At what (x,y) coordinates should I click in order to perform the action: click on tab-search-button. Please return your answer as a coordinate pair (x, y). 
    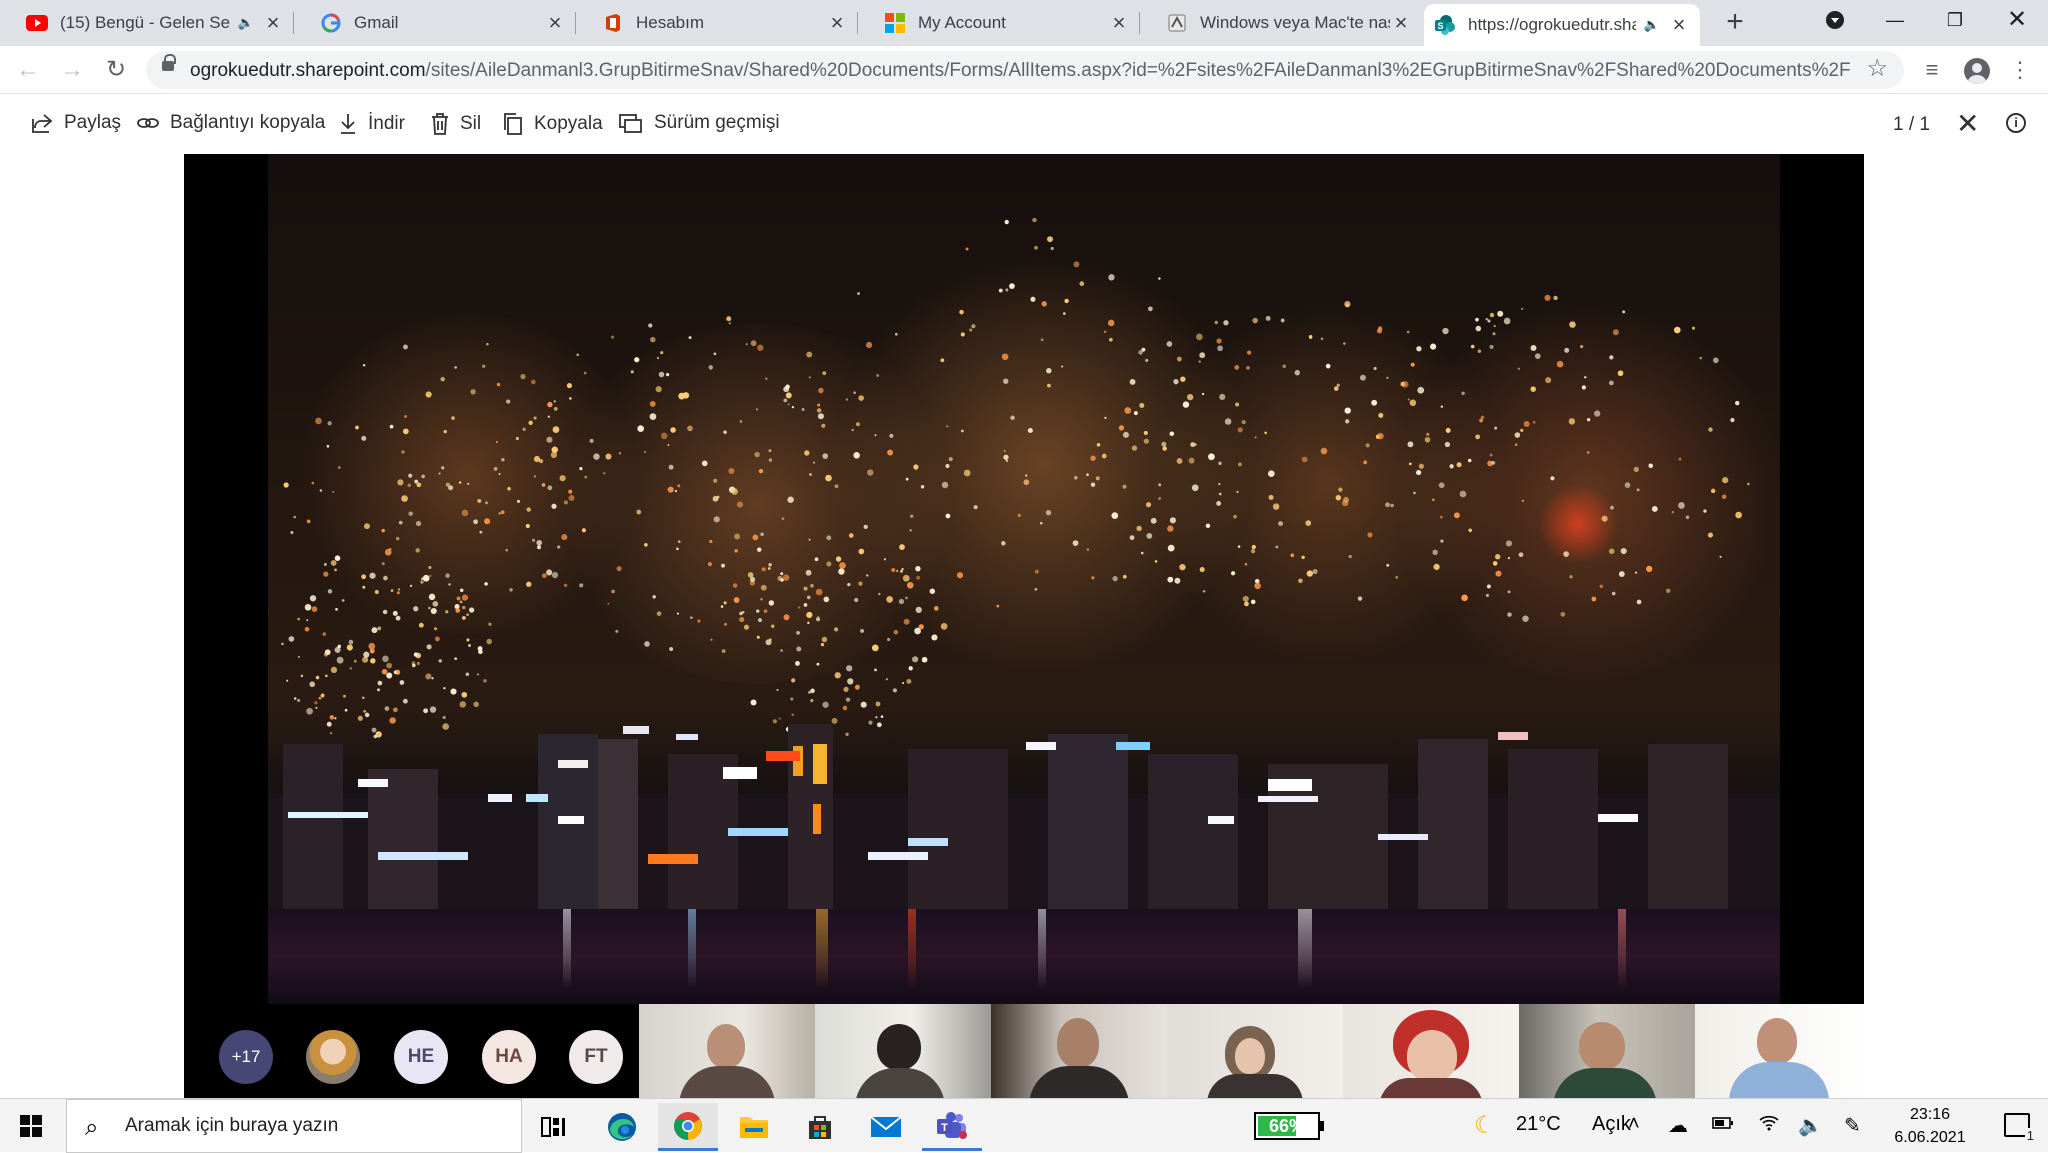
    Looking at the image, I should click on (1835, 20).